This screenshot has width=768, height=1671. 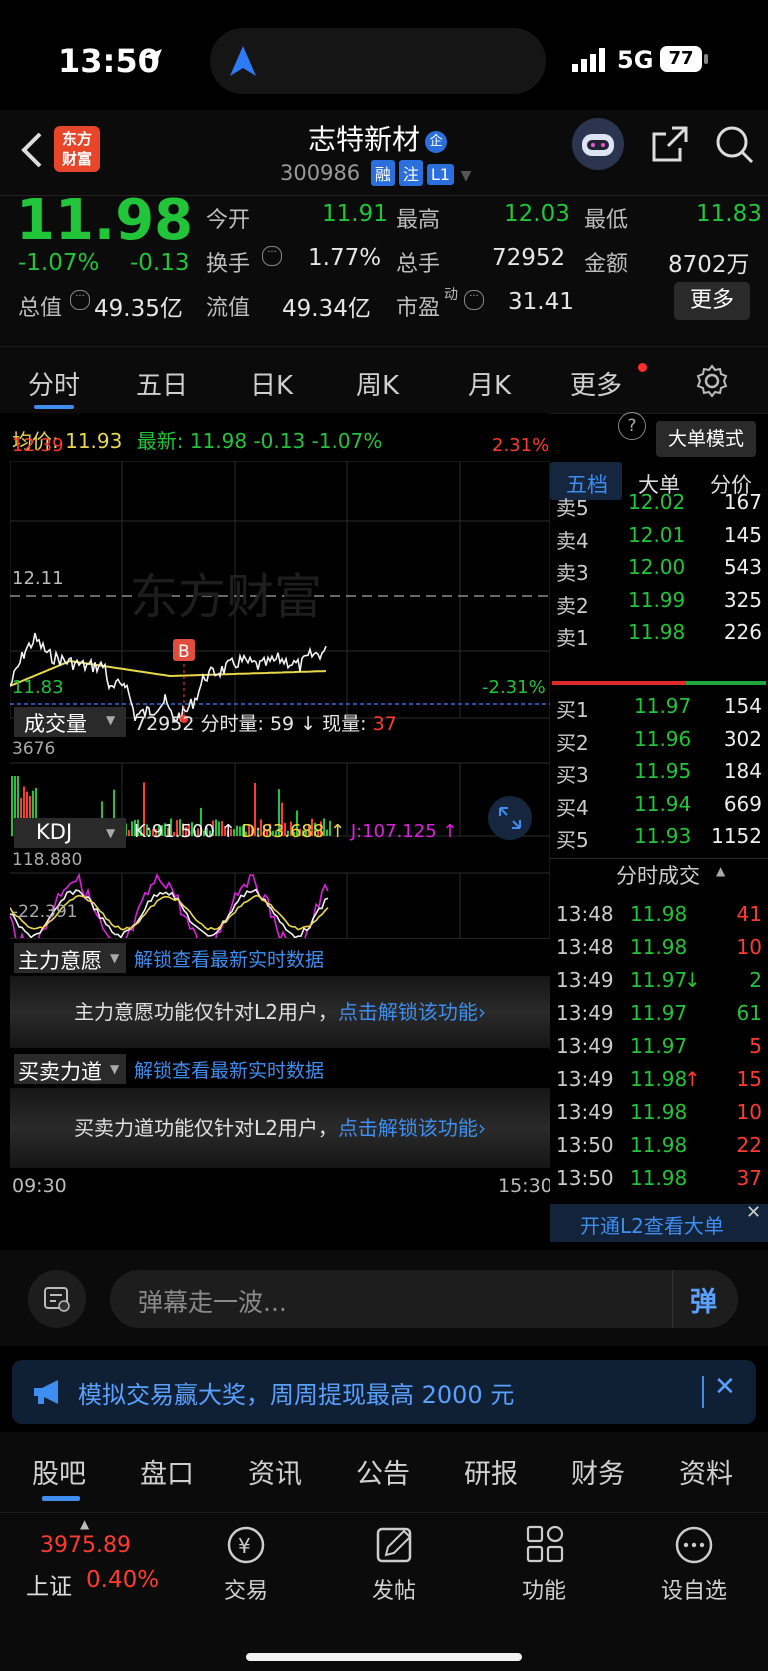 What do you see at coordinates (31, 150) in the screenshot?
I see `back-icon` at bounding box center [31, 150].